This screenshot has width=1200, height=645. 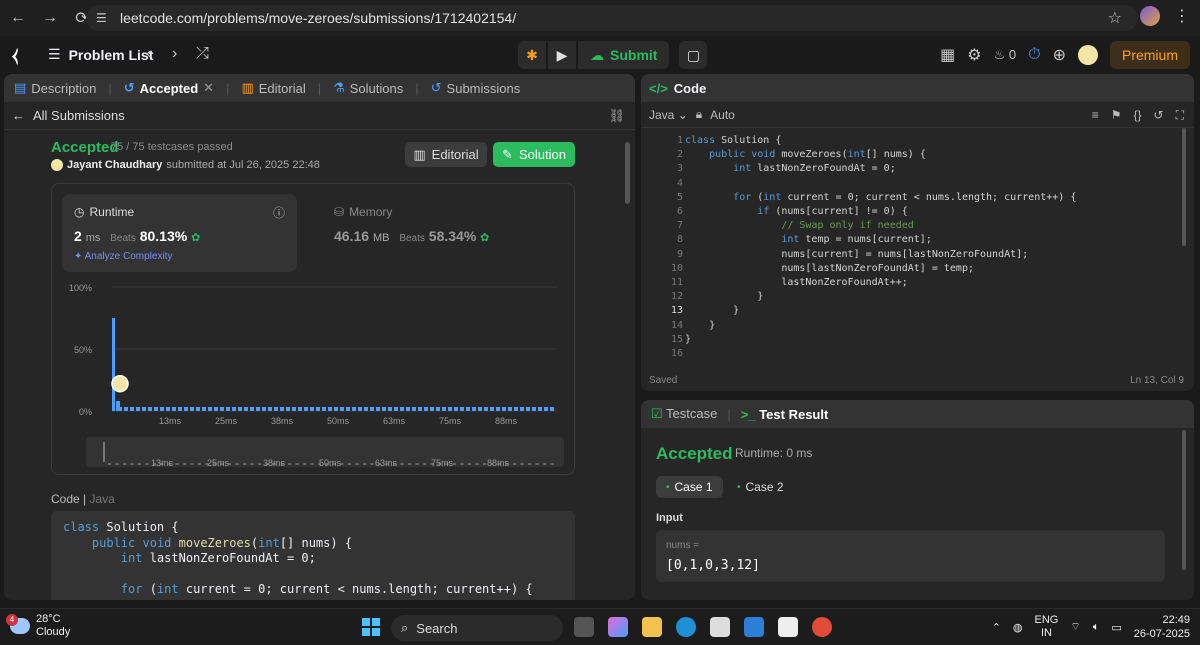 I want to click on close-tab-icon: ✕, so click(x=208, y=88).